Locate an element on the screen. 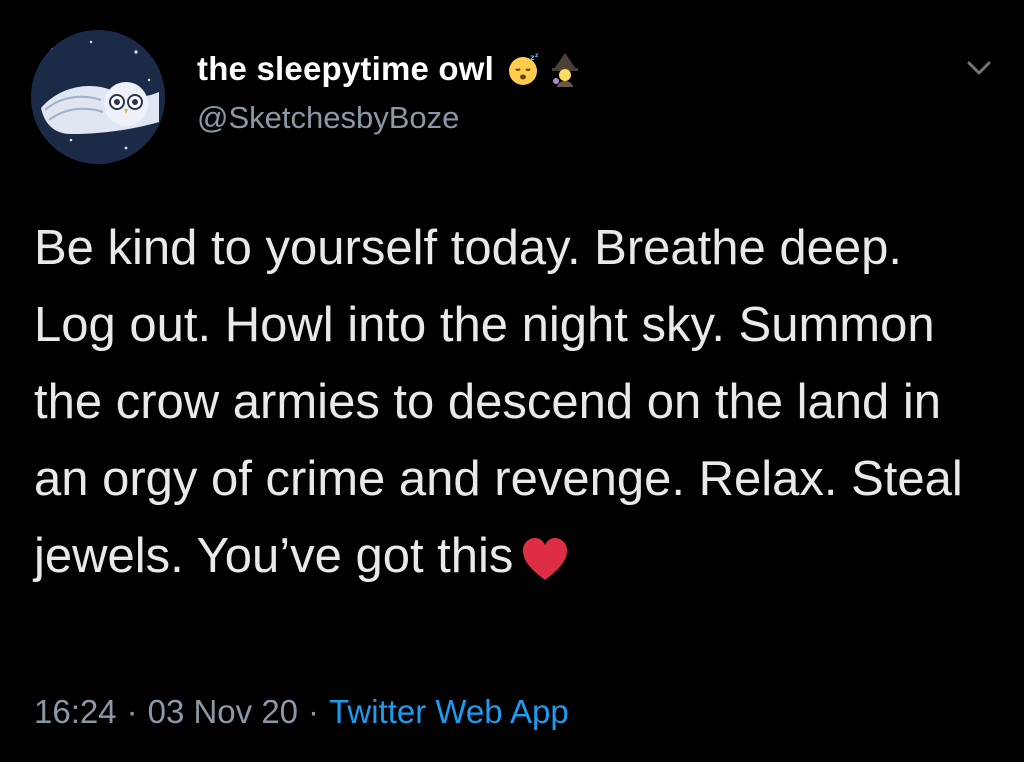  owl-avatar-icon is located at coordinates (98, 97).